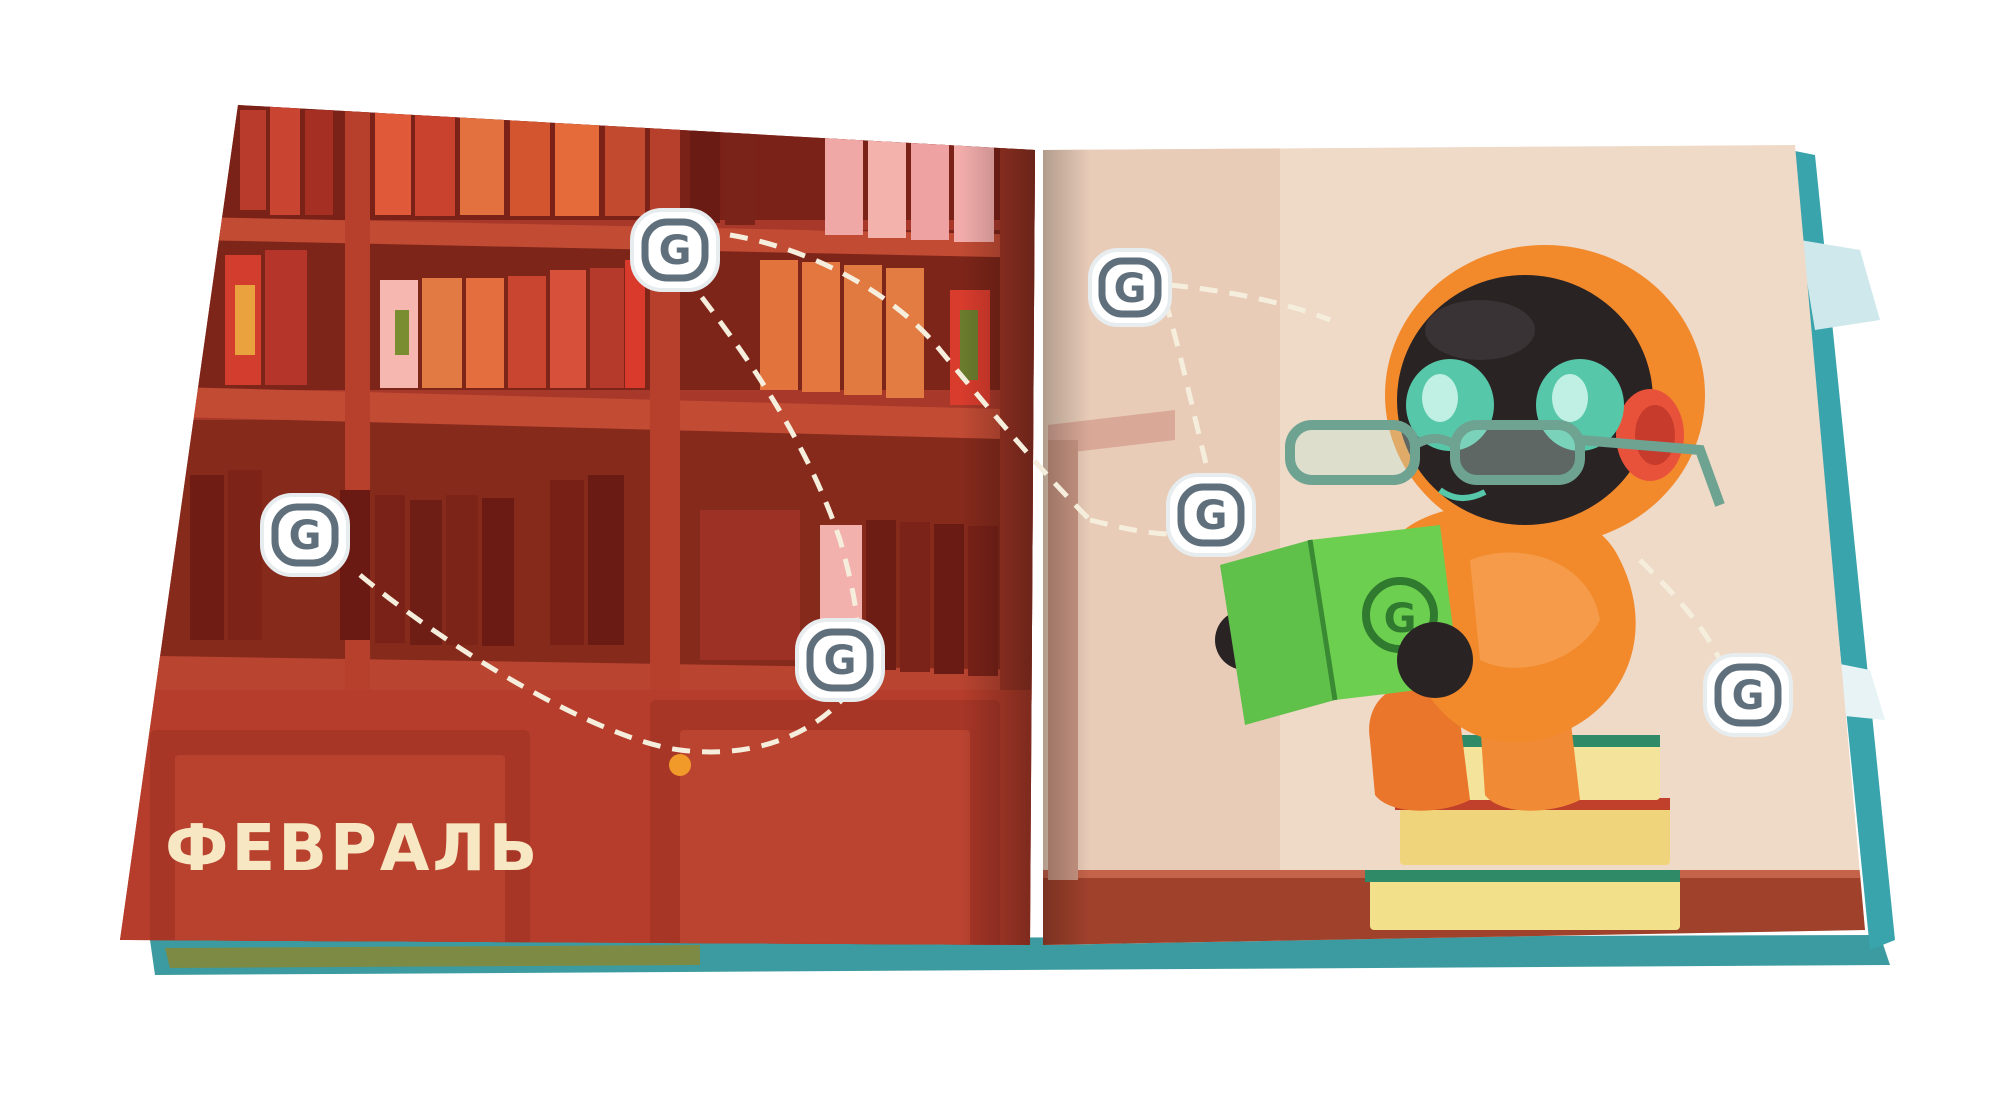 Image resolution: width=2000 pixels, height=1100 pixels. I want to click on month-label: ФЕВРАЛЬ, so click(352, 849).